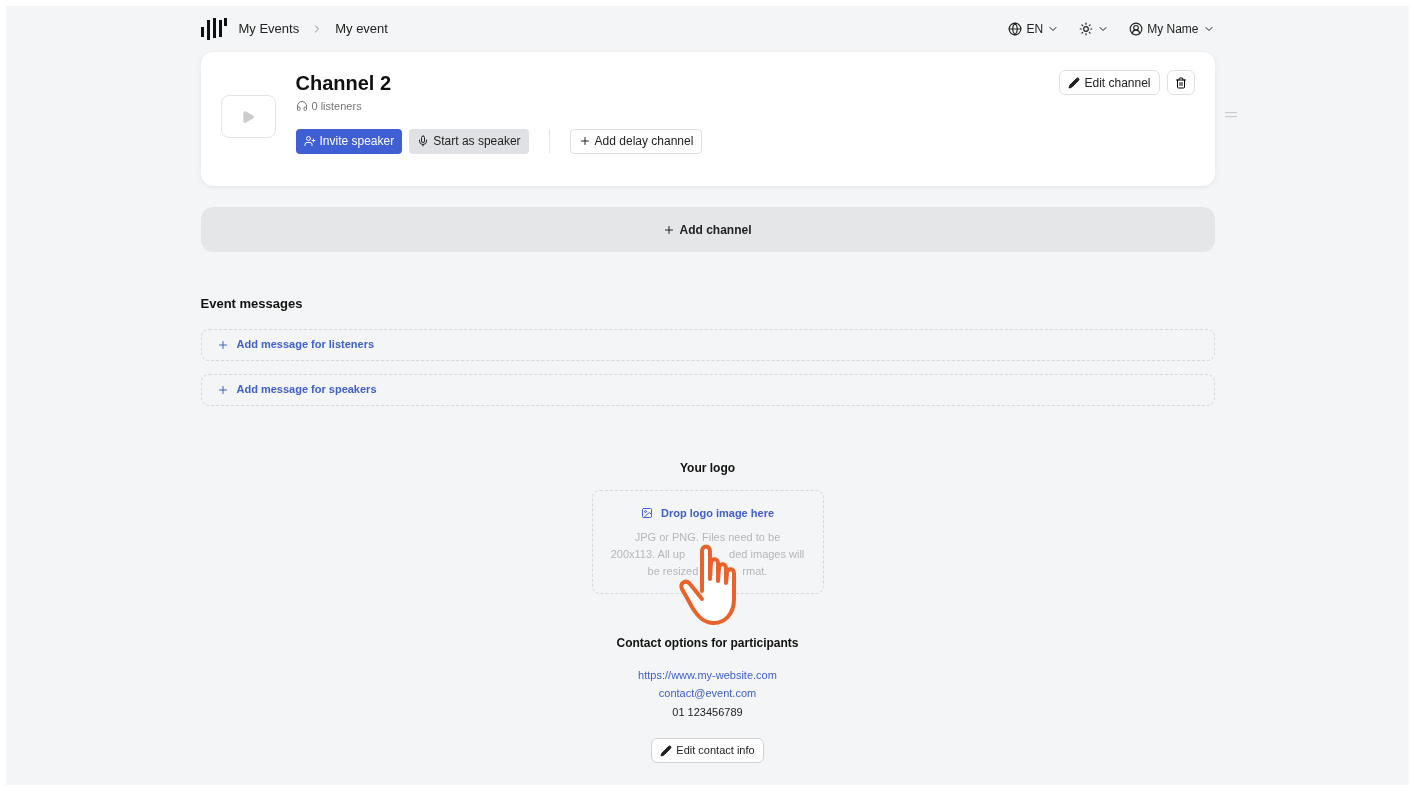 Image resolution: width=1415 pixels, height=791 pixels. What do you see at coordinates (349, 141) in the screenshot?
I see `invite-speaker-button: Invite speaker` at bounding box center [349, 141].